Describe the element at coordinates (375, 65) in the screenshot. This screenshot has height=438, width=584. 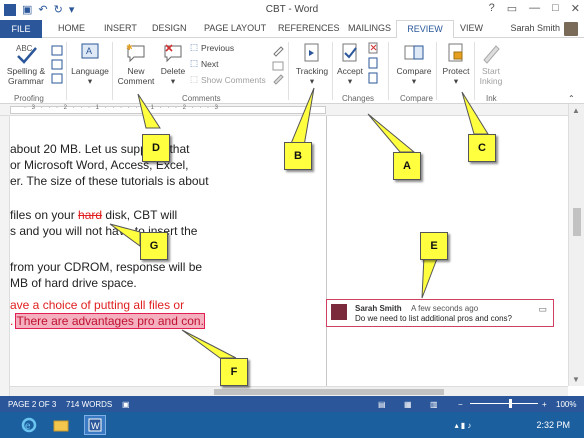
I see `reject-prev-next-icons` at that location.